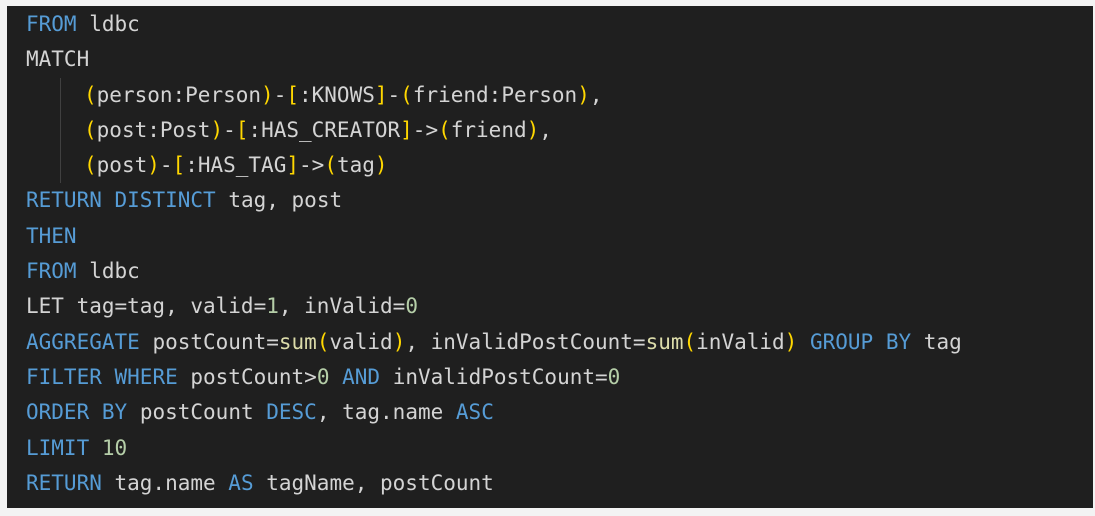 This screenshot has width=1095, height=516. What do you see at coordinates (550, 200) in the screenshot?
I see `code-line: RETURN DISTINCT tag, post` at bounding box center [550, 200].